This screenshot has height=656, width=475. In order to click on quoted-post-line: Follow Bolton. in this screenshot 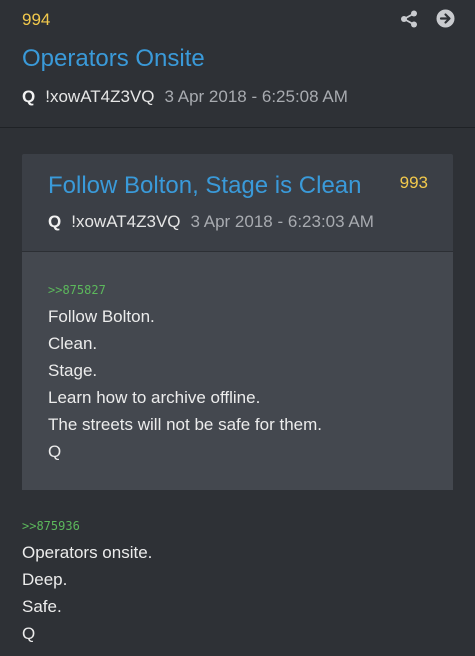, I will do `click(101, 316)`.